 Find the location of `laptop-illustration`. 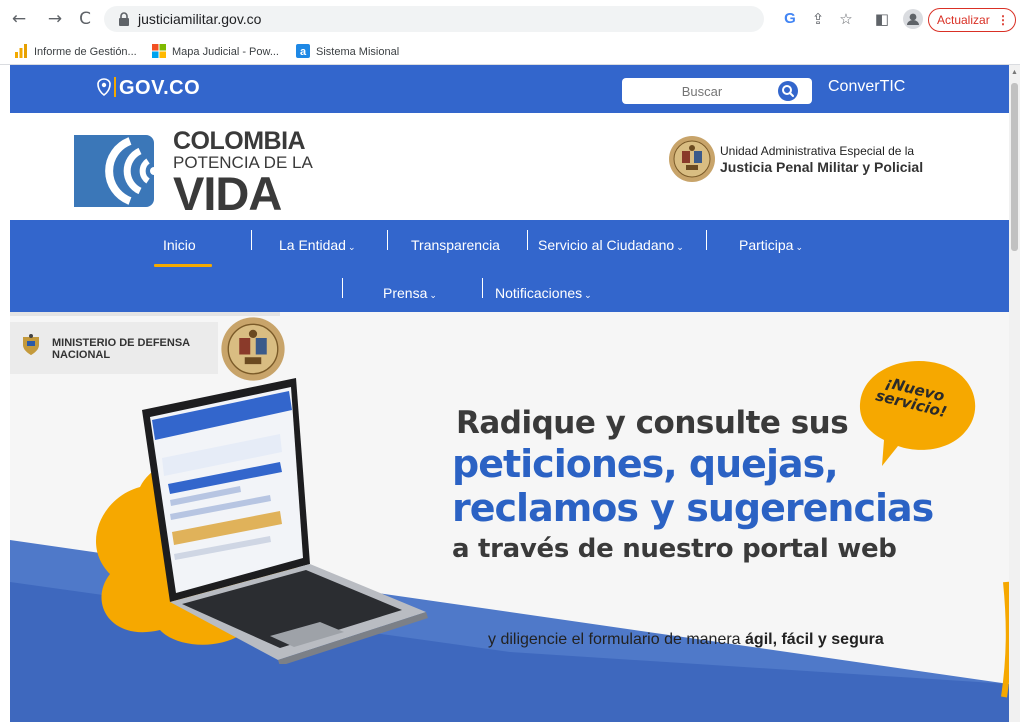

laptop-illustration is located at coordinates (285, 521).